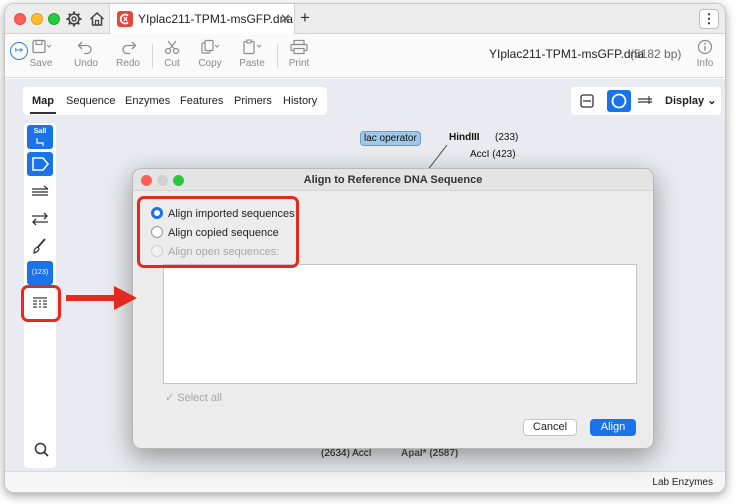  What do you see at coordinates (656, 54) in the screenshot?
I see `sequence-length: (5182 bp)` at bounding box center [656, 54].